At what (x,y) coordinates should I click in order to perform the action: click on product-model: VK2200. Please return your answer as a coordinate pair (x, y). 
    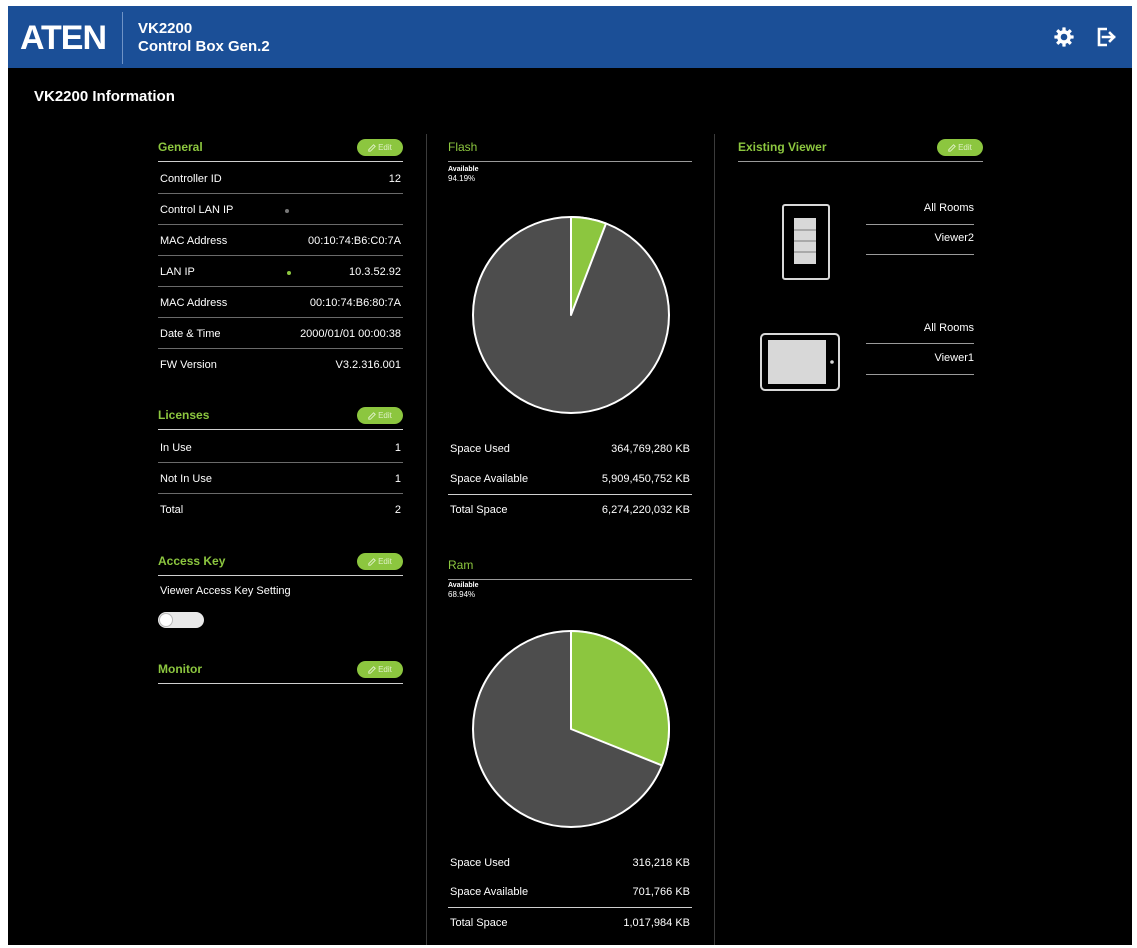
    Looking at the image, I should click on (165, 28).